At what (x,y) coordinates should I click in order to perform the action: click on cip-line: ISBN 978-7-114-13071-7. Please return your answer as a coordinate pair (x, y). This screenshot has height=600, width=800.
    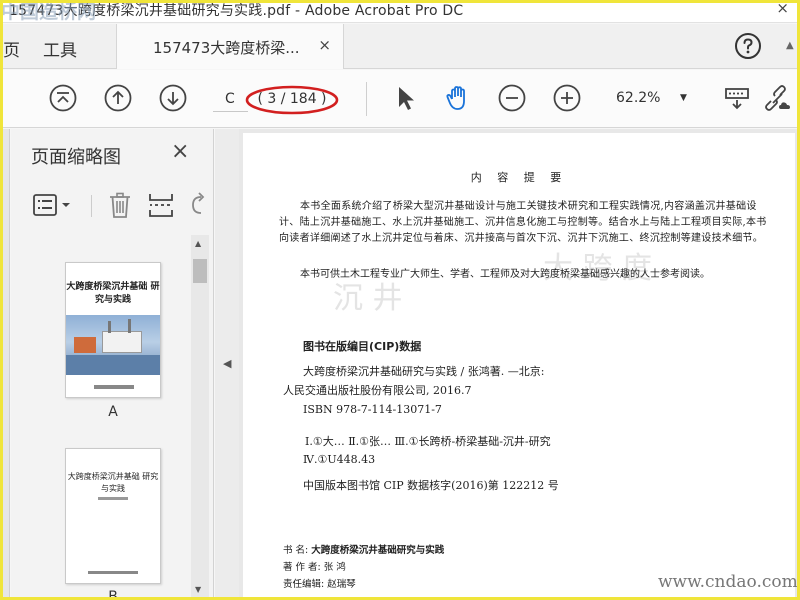
    Looking at the image, I should click on (372, 409).